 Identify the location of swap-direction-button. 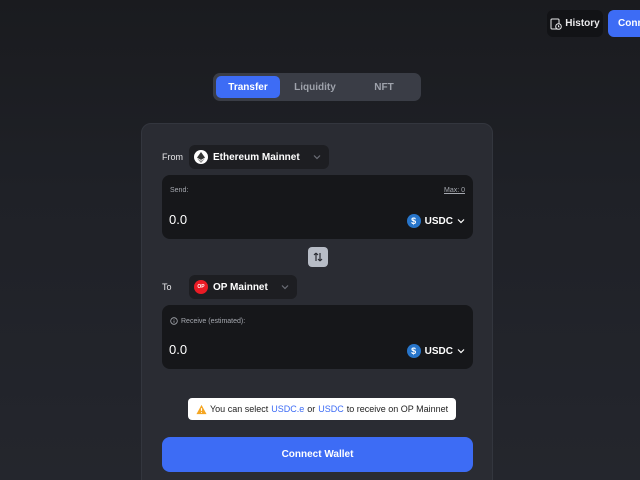
(318, 257).